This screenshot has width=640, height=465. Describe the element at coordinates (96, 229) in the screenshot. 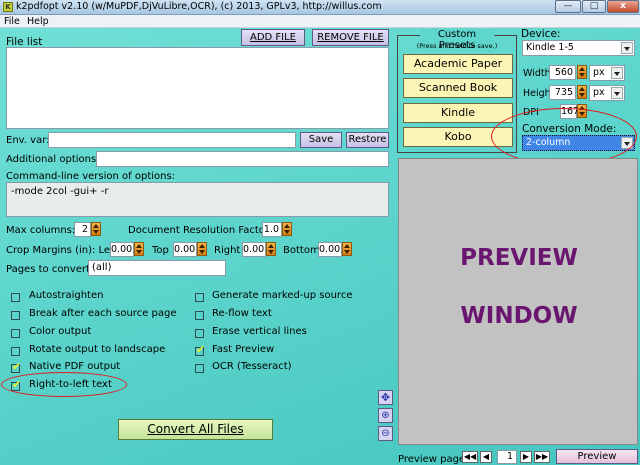

I see `max-columns-spinner` at that location.